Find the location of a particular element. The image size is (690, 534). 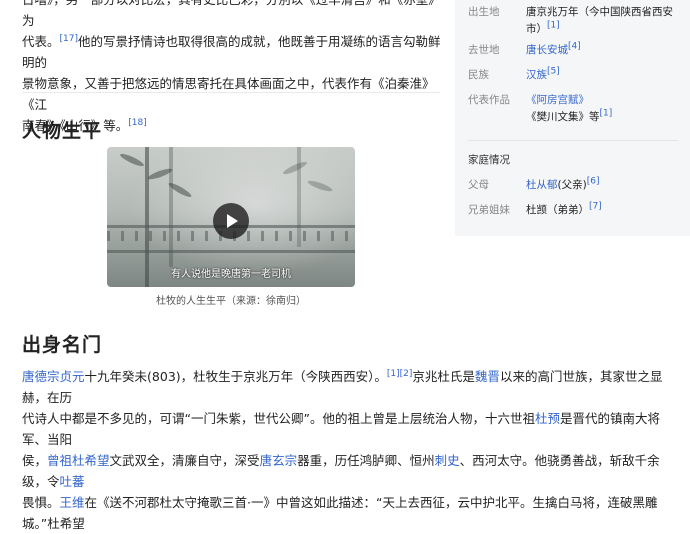

infobox-key: 代表作品 is located at coordinates (489, 100).